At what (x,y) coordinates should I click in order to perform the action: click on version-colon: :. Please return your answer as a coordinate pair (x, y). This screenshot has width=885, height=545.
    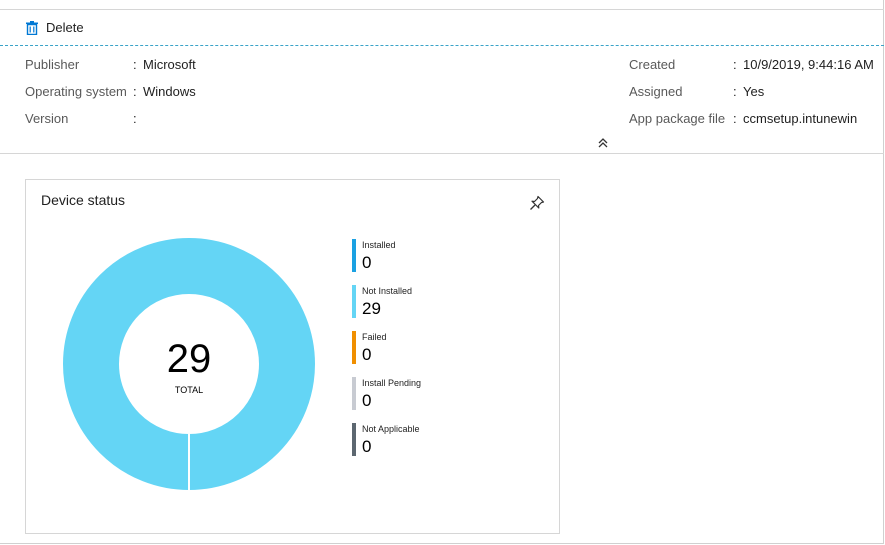
    Looking at the image, I should click on (135, 118).